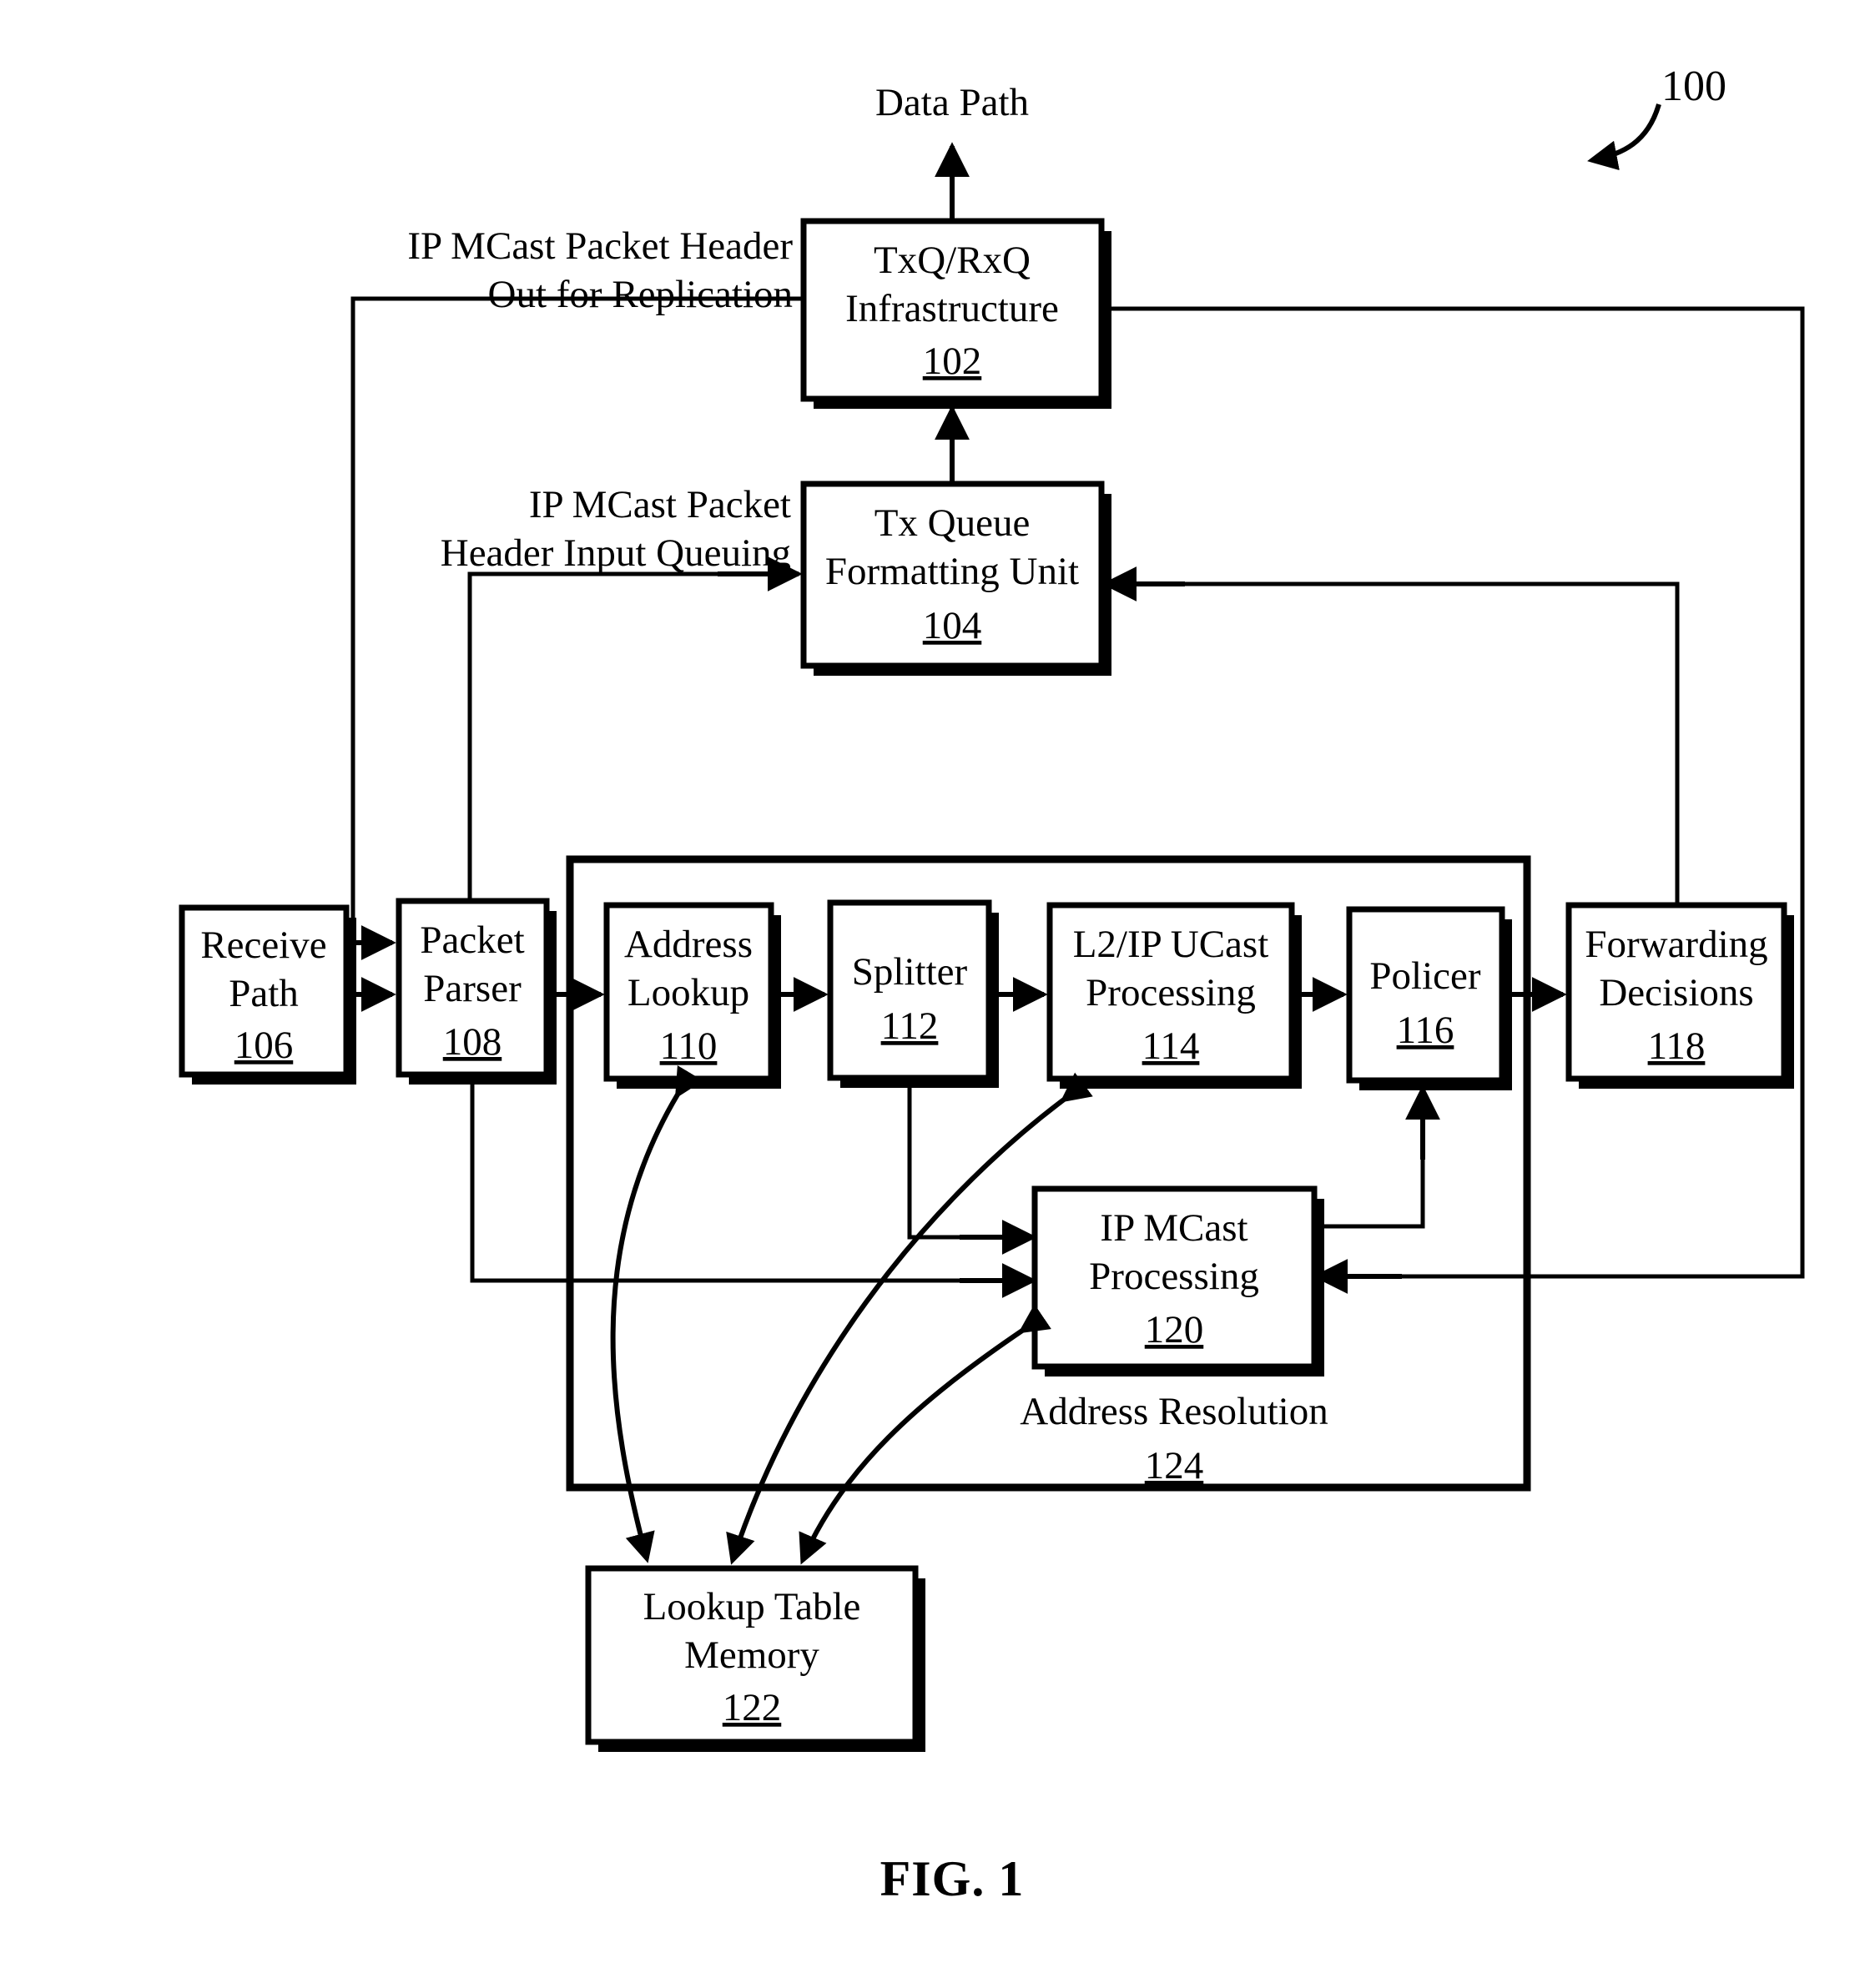  I want to click on block-label-line2: Parser, so click(472, 989).